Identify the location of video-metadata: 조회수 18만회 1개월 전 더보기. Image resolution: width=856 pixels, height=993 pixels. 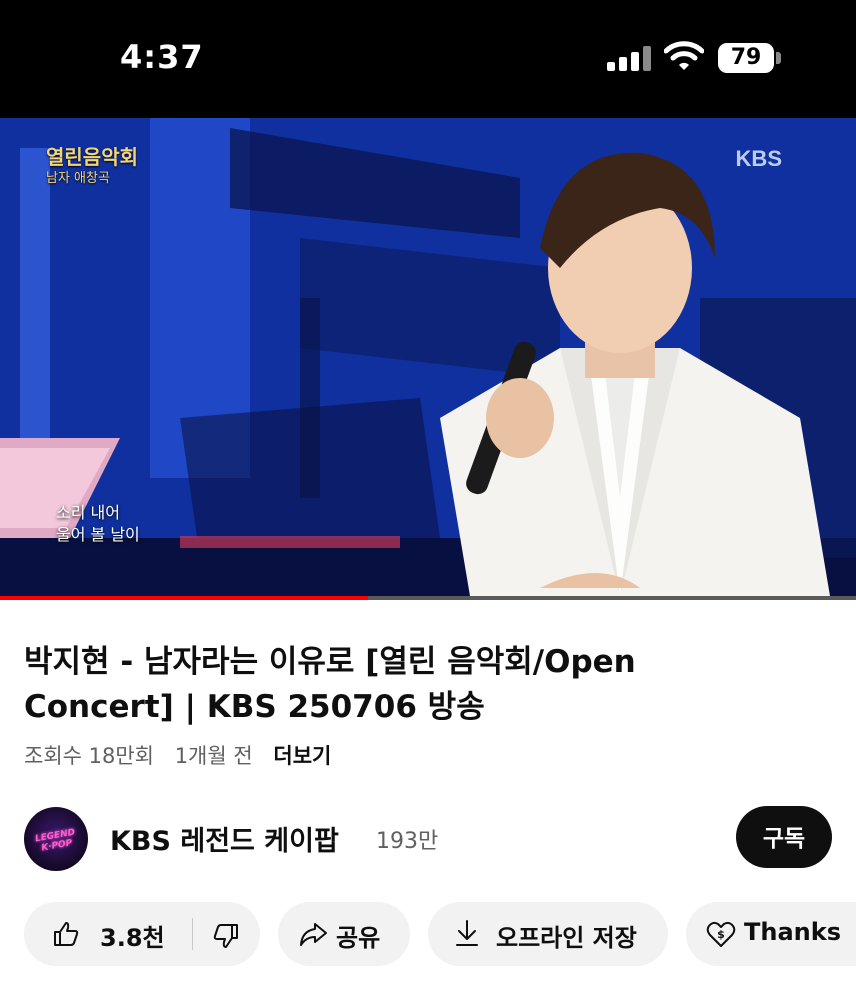
(184, 755).